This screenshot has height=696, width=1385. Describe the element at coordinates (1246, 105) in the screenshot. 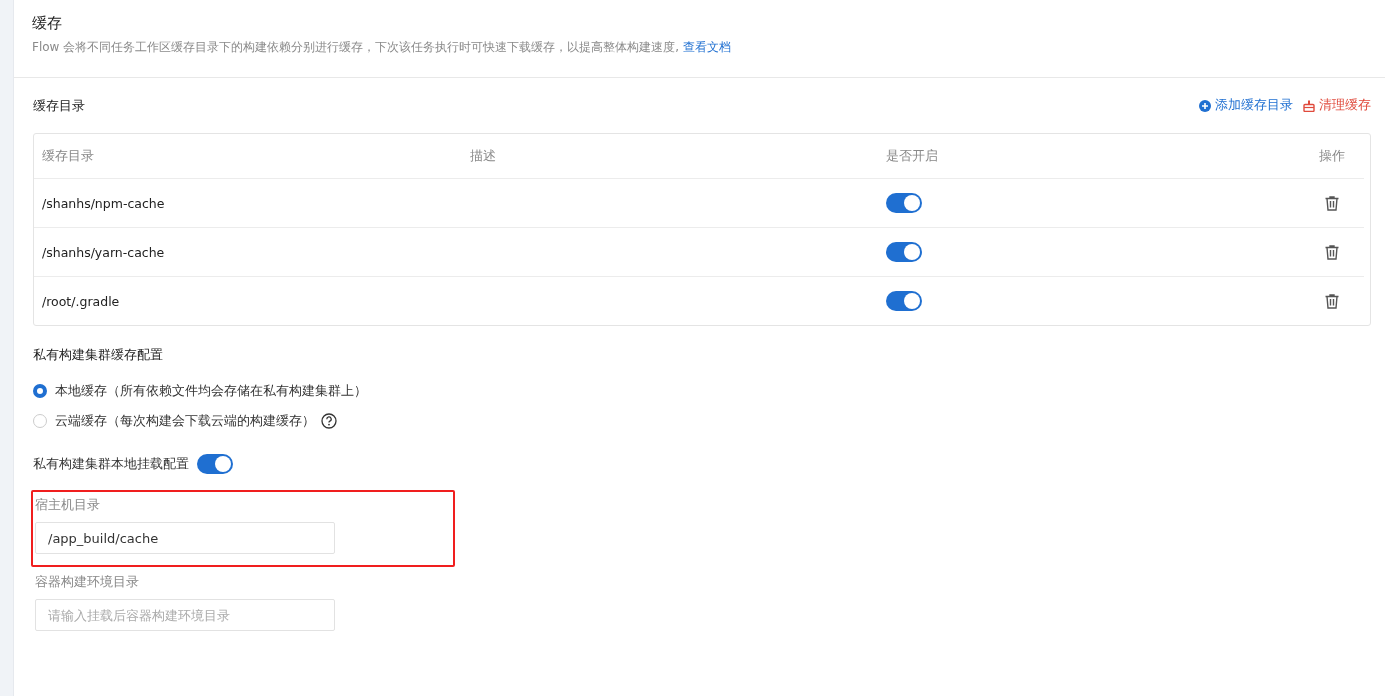

I see `add-cache-dir-link: 添加缓存目录` at that location.